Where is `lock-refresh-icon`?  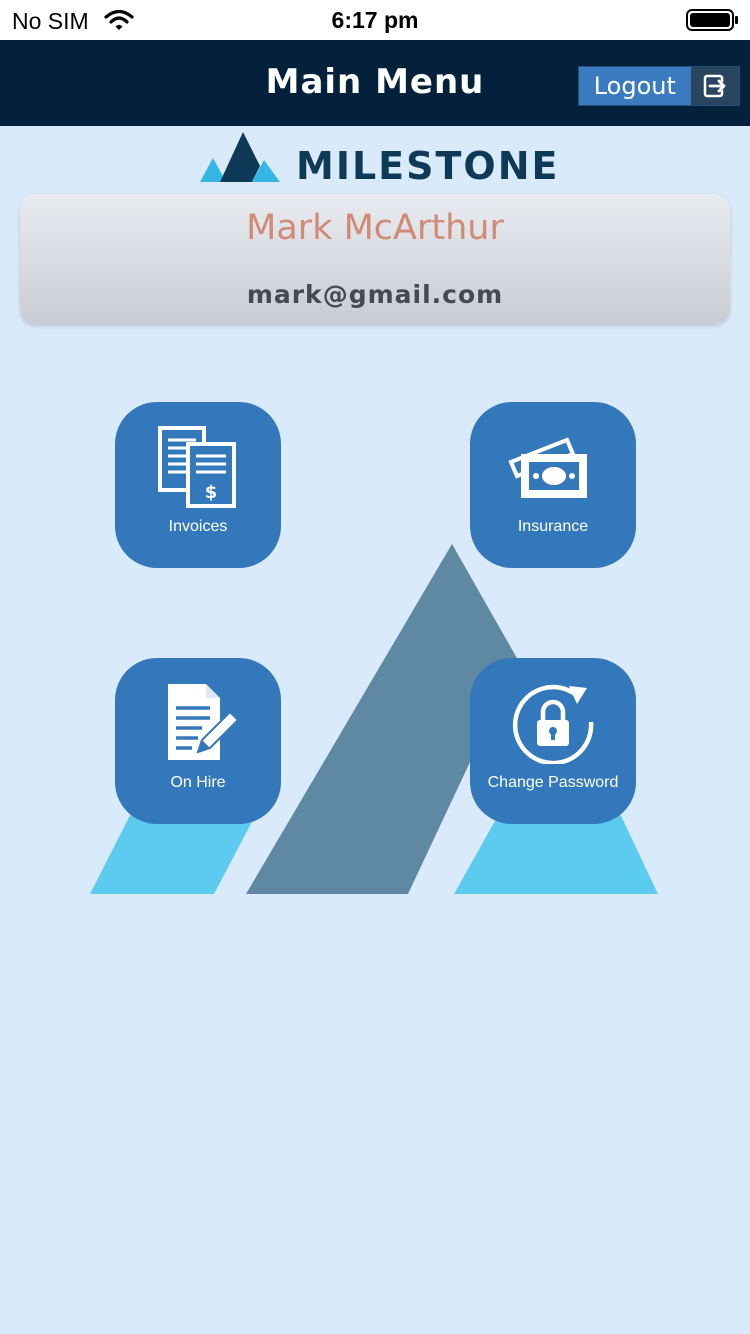 lock-refresh-icon is located at coordinates (553, 724).